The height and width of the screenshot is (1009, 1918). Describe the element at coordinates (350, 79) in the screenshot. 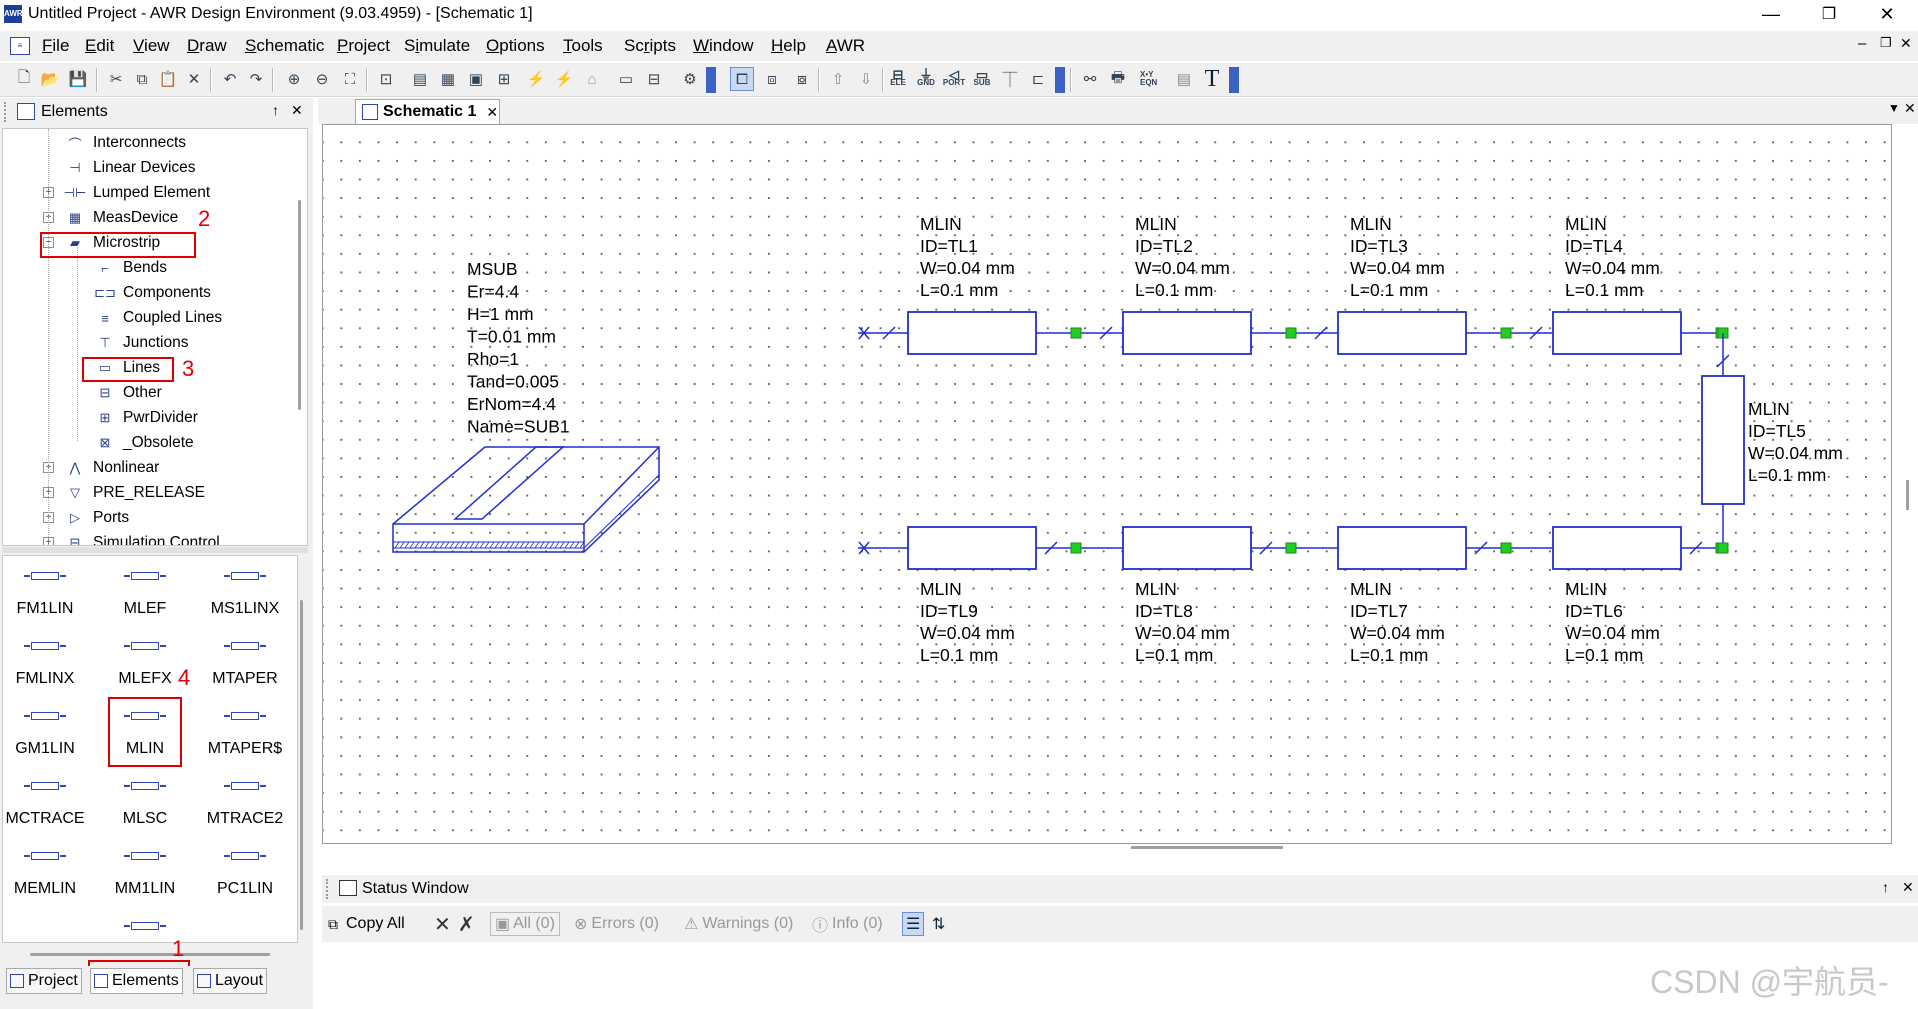

I see `zoom-fit-icon: ⛶` at that location.